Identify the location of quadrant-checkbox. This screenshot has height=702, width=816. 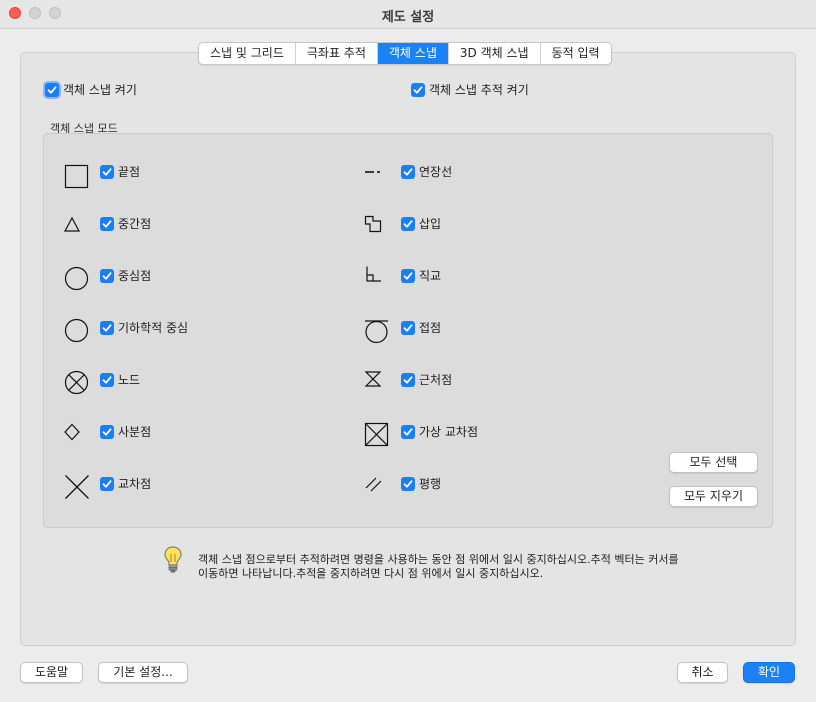
(107, 432).